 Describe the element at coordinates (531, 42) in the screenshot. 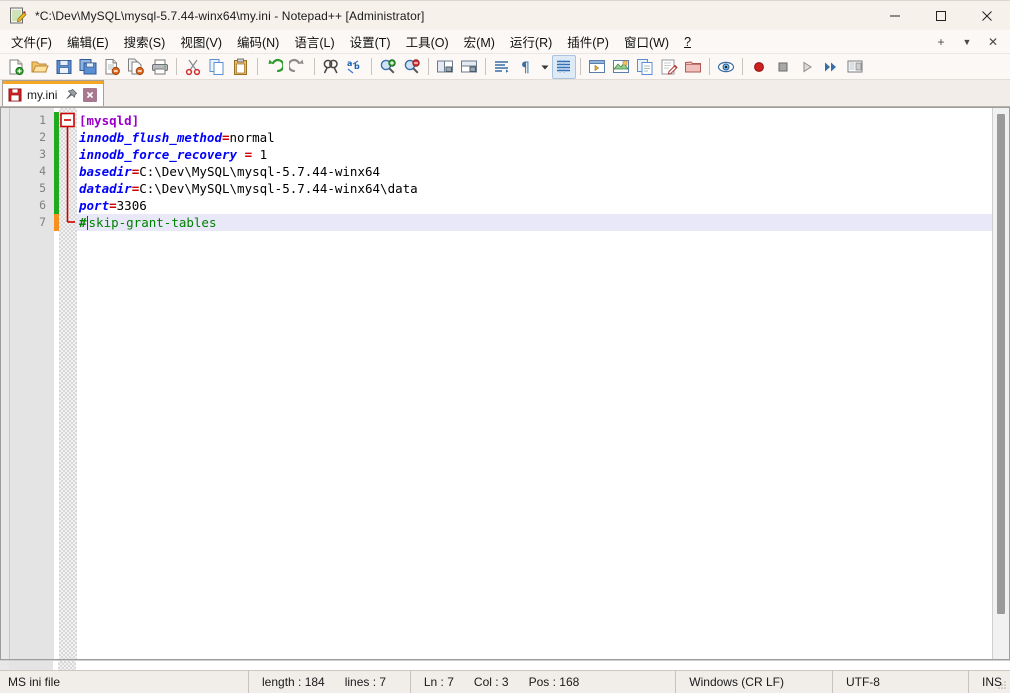

I see `menu-run: 运行(R)` at that location.